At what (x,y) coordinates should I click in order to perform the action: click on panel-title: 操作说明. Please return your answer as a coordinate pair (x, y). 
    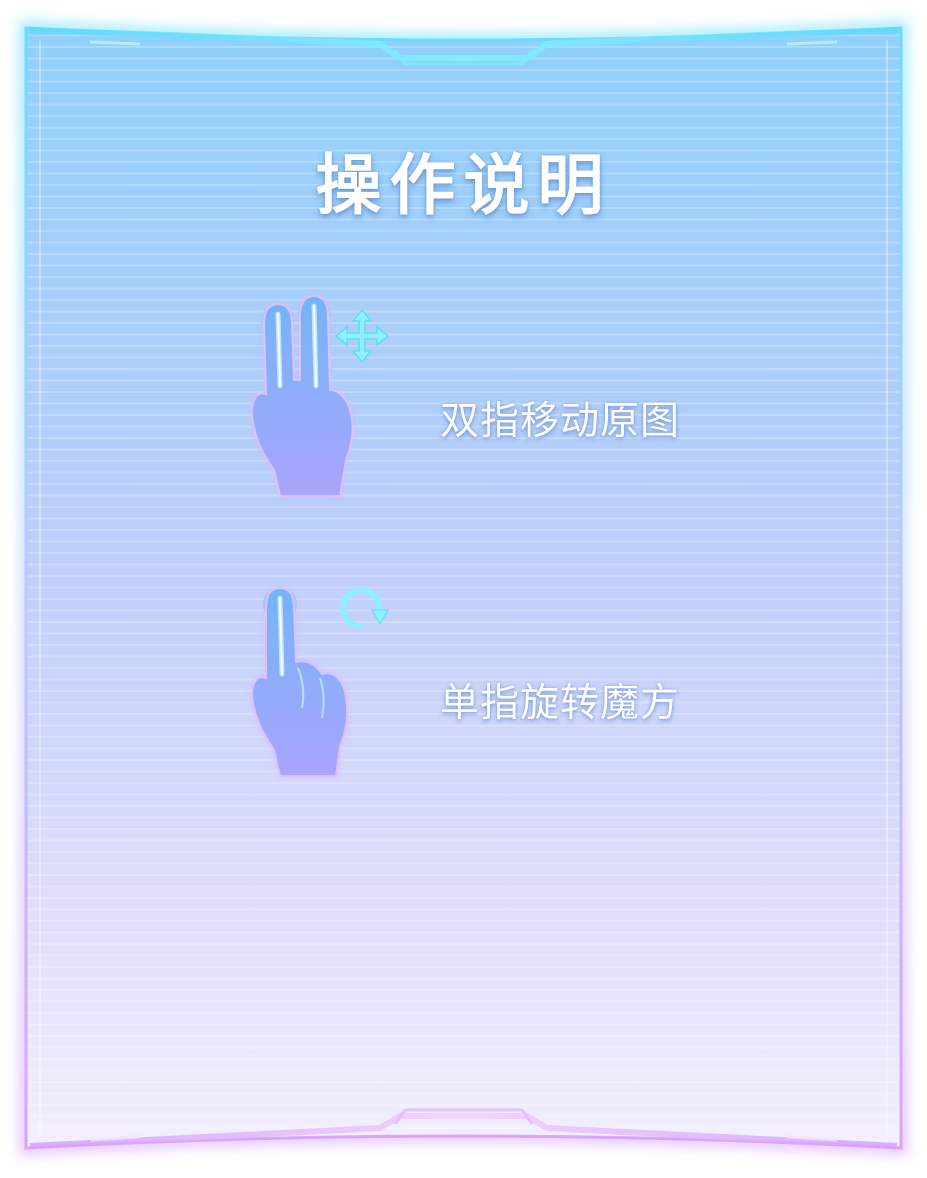
    Looking at the image, I should click on (463, 185).